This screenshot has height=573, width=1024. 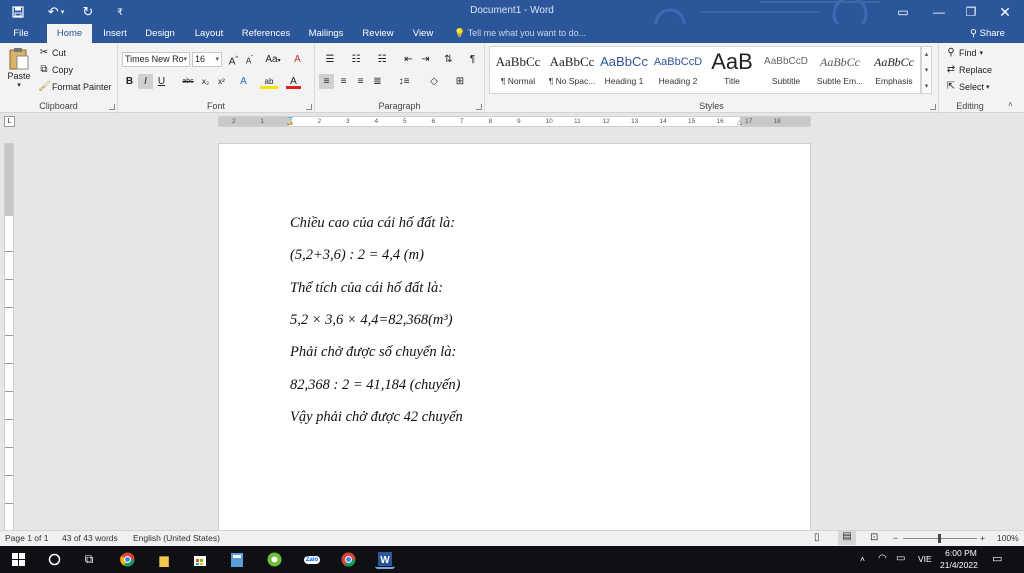 I want to click on language-status: English (United States), so click(x=176, y=538).